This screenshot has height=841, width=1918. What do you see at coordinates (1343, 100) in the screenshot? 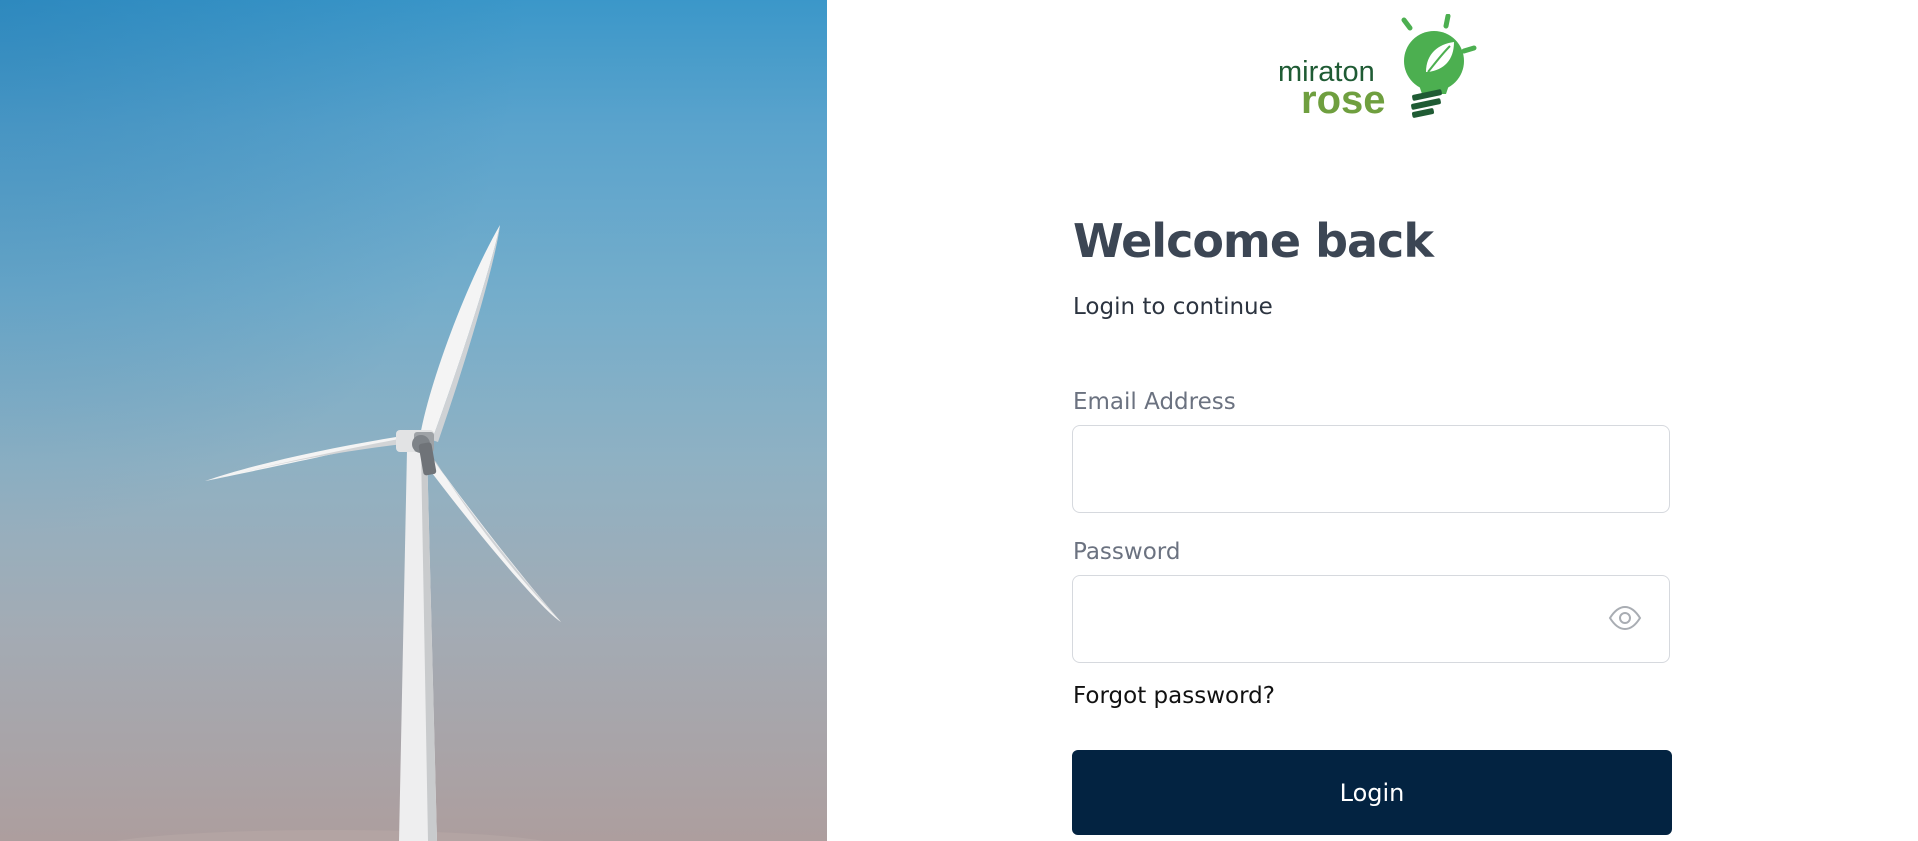
I see `brand-name-line-2: rose` at bounding box center [1343, 100].